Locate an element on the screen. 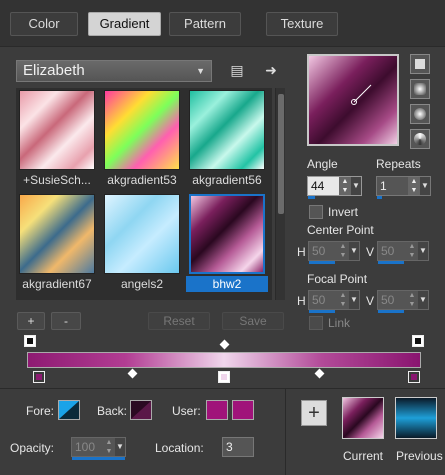 This screenshot has width=445, height=475. gradient-swatch-item-selected: bhw2 is located at coordinates (227, 242).